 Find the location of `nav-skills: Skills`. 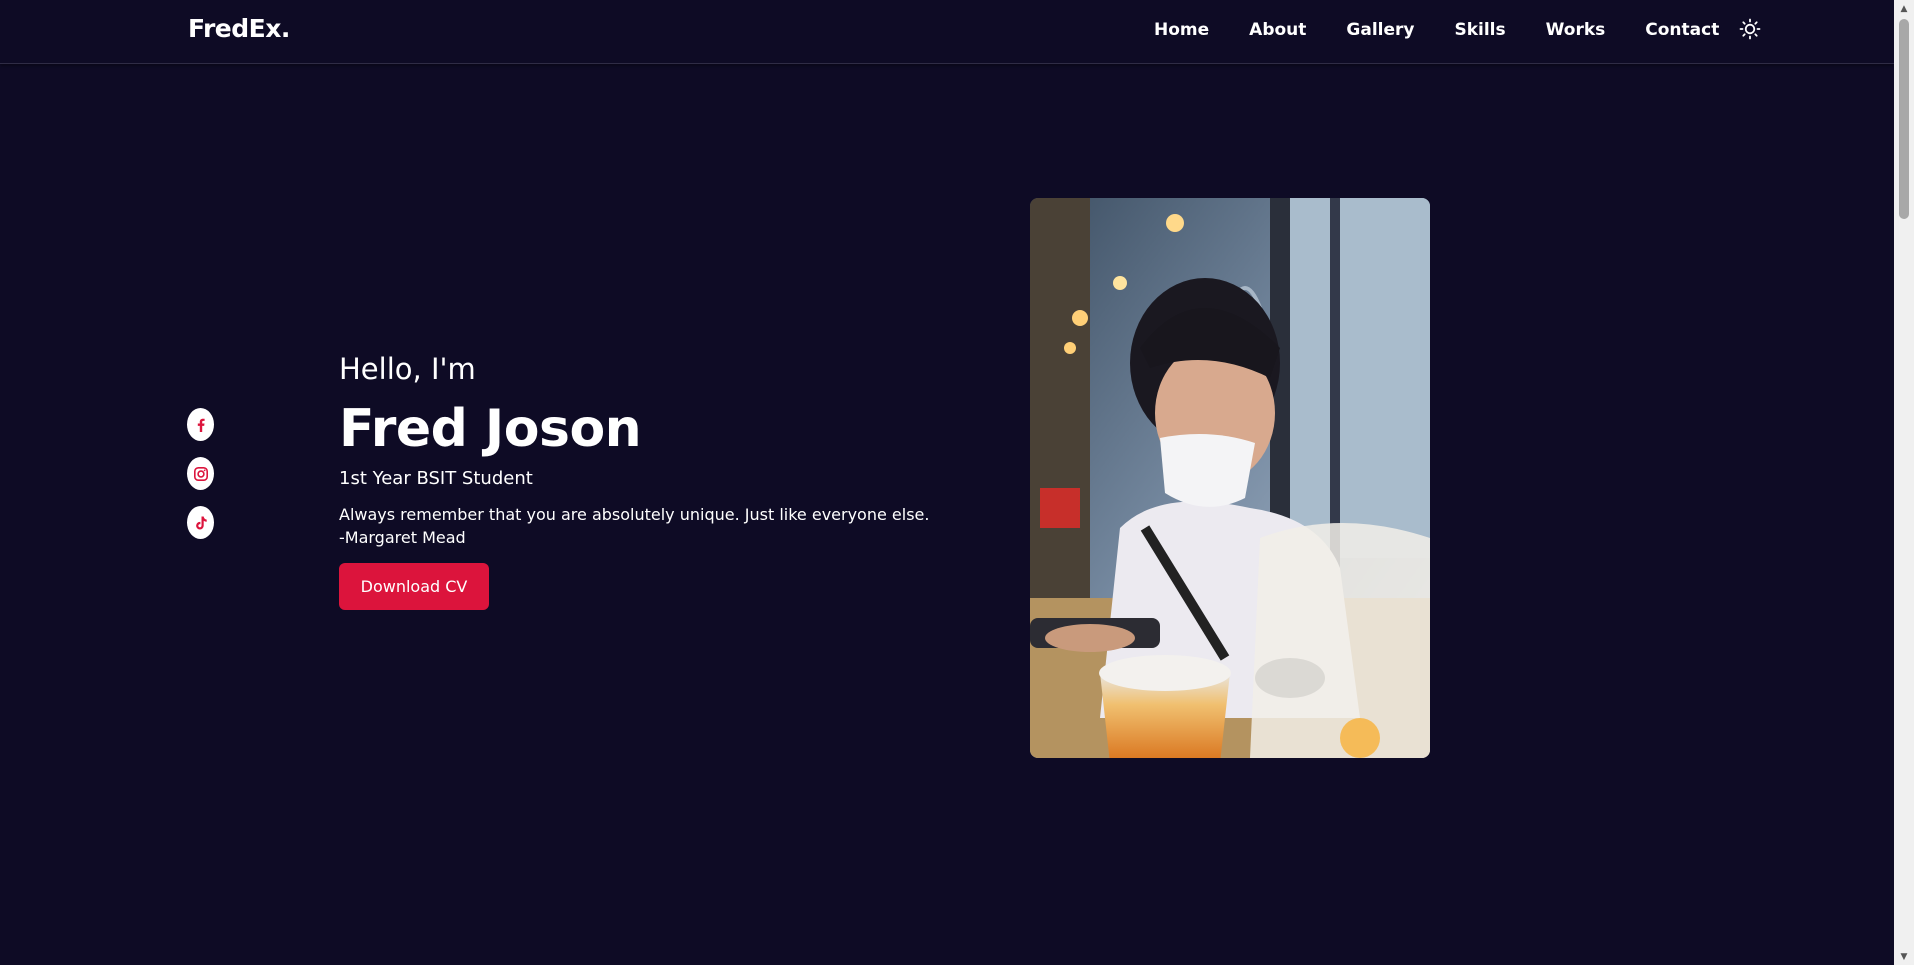

nav-skills: Skills is located at coordinates (1479, 30).